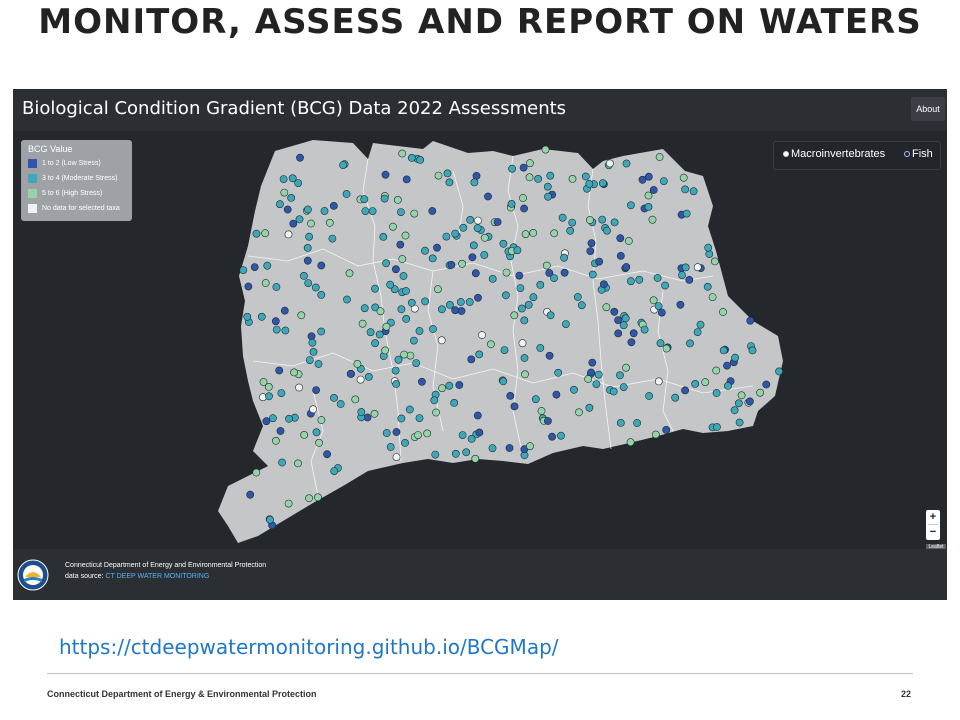 The image size is (960, 720). Describe the element at coordinates (933, 532) in the screenshot. I see `zoom-out-button: −` at that location.